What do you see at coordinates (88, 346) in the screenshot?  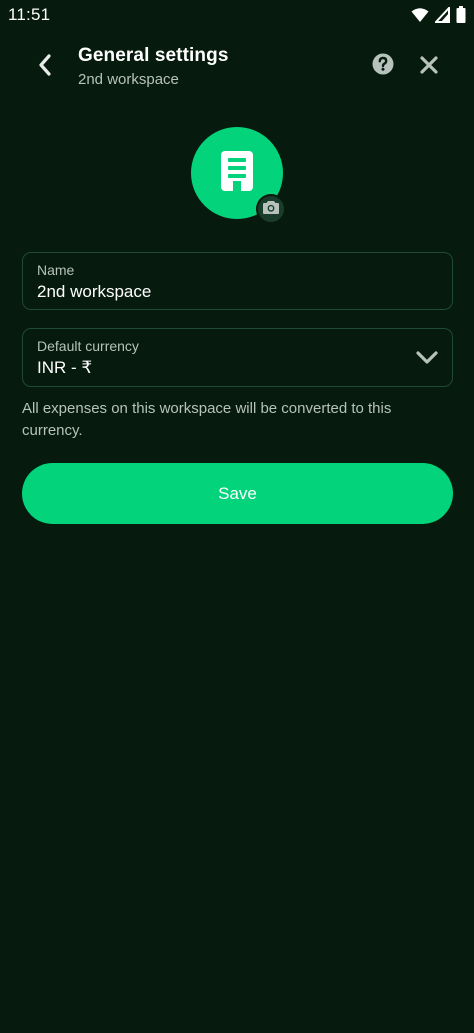 I see `currency-field-label: Default currency` at bounding box center [88, 346].